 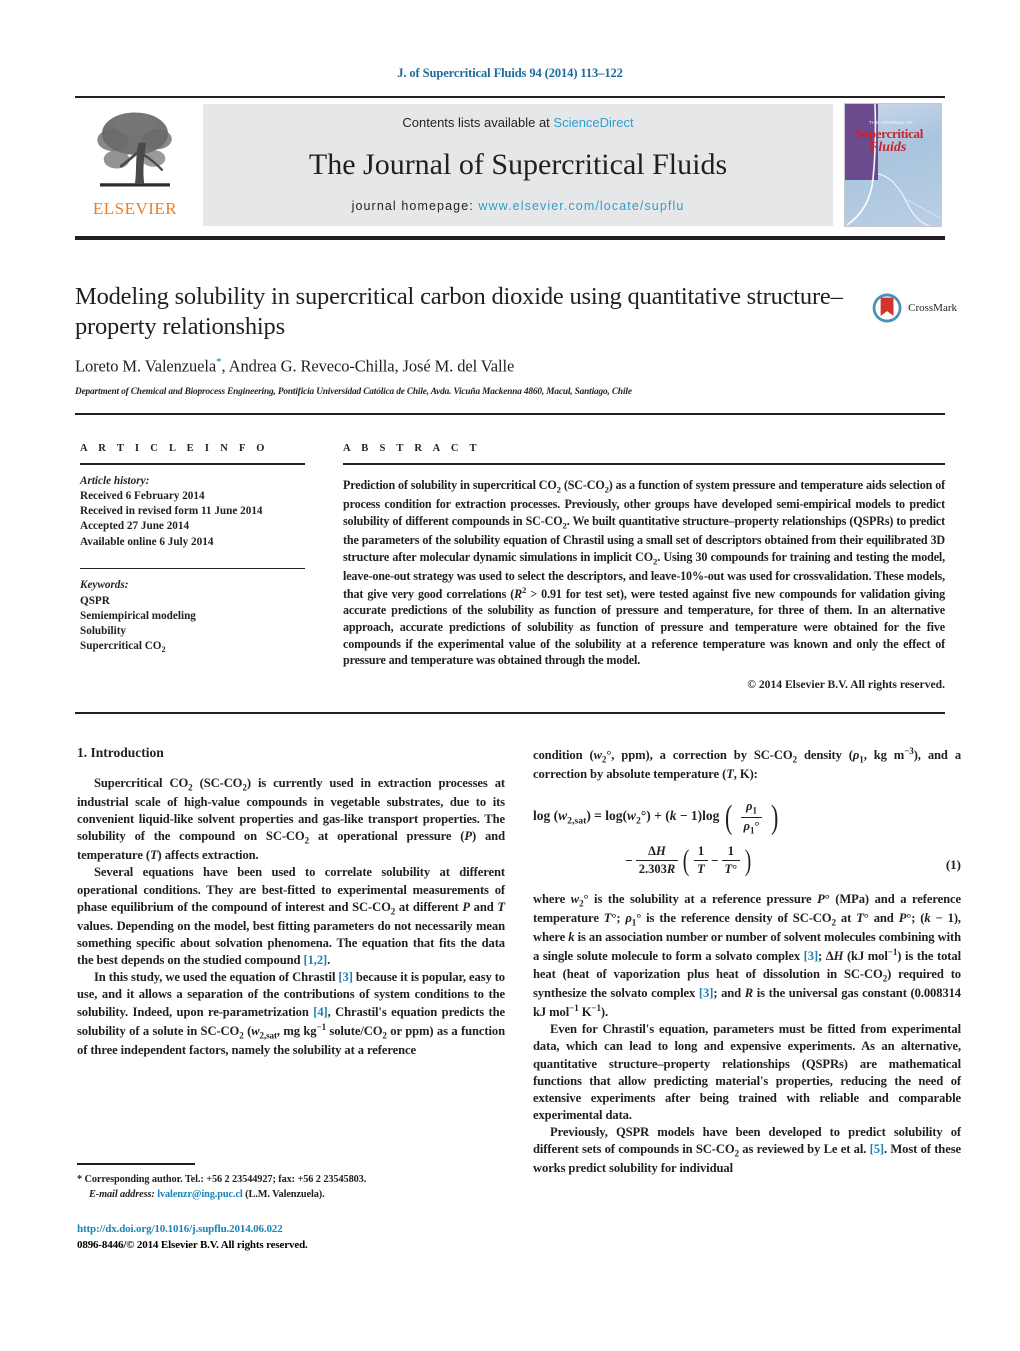 I want to click on fraction-denominator: T, so click(x=701, y=868).